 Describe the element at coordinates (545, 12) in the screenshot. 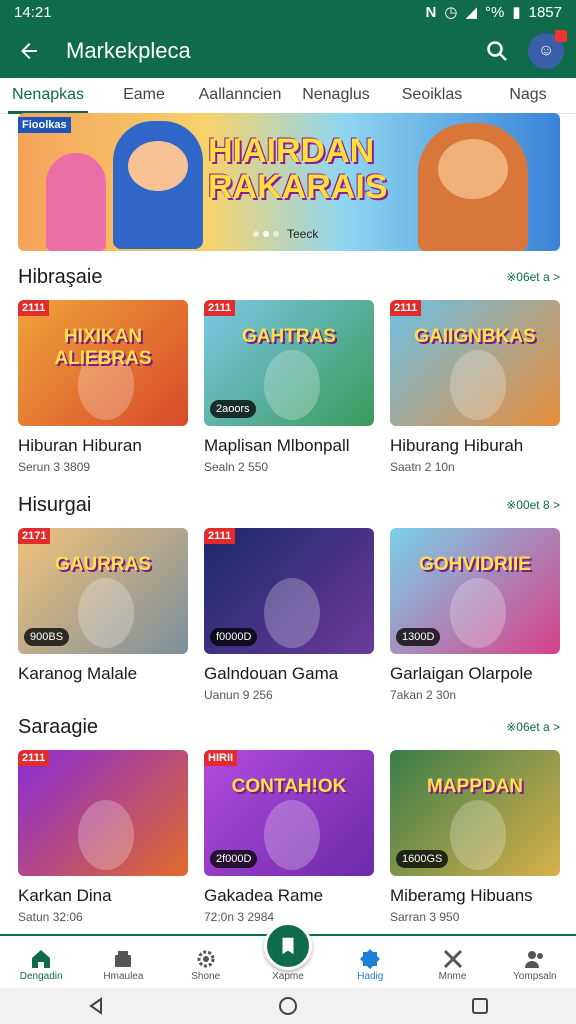

I see `clock-right: 1857` at that location.